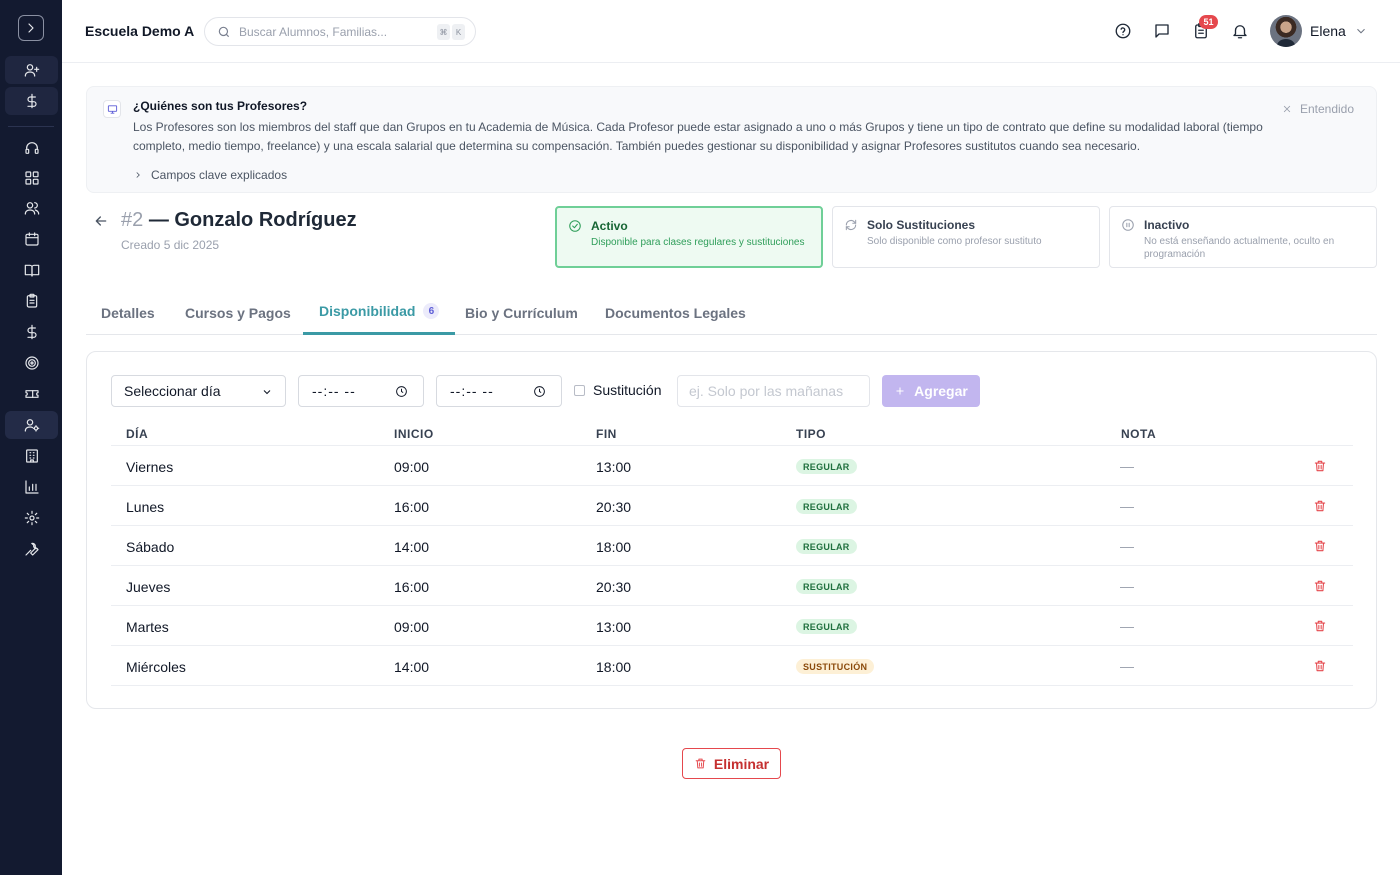 This screenshot has height=875, width=1400. Describe the element at coordinates (773, 391) in the screenshot. I see `note-input` at that location.